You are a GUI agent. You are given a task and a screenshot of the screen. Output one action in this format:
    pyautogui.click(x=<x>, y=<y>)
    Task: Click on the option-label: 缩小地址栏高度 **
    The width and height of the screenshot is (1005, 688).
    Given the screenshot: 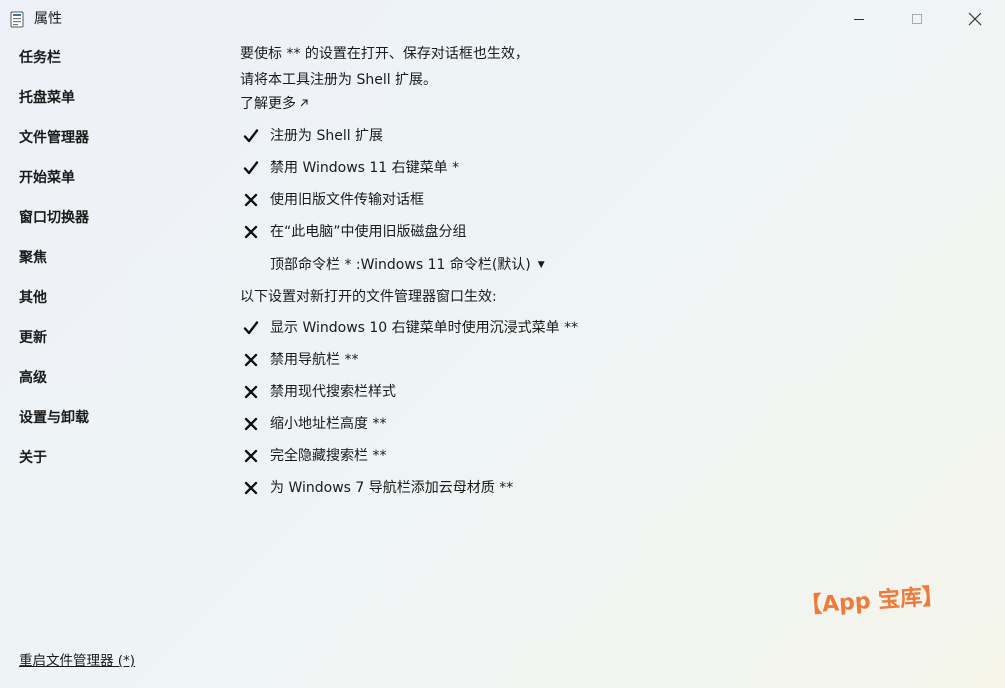 What is the action you would take?
    pyautogui.click(x=328, y=424)
    